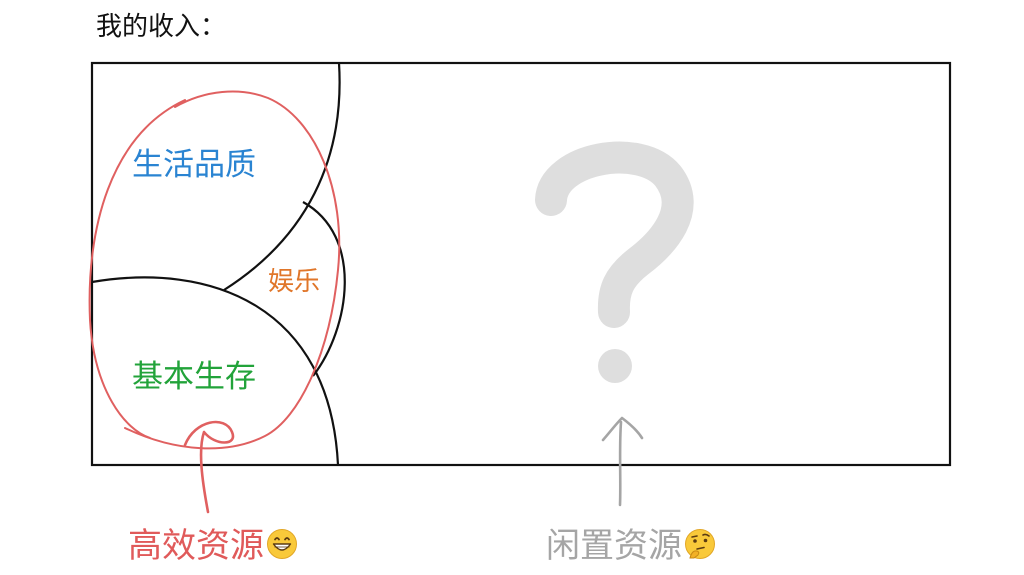  Describe the element at coordinates (614, 546) in the screenshot. I see `idle-label: 闲置资源` at that location.